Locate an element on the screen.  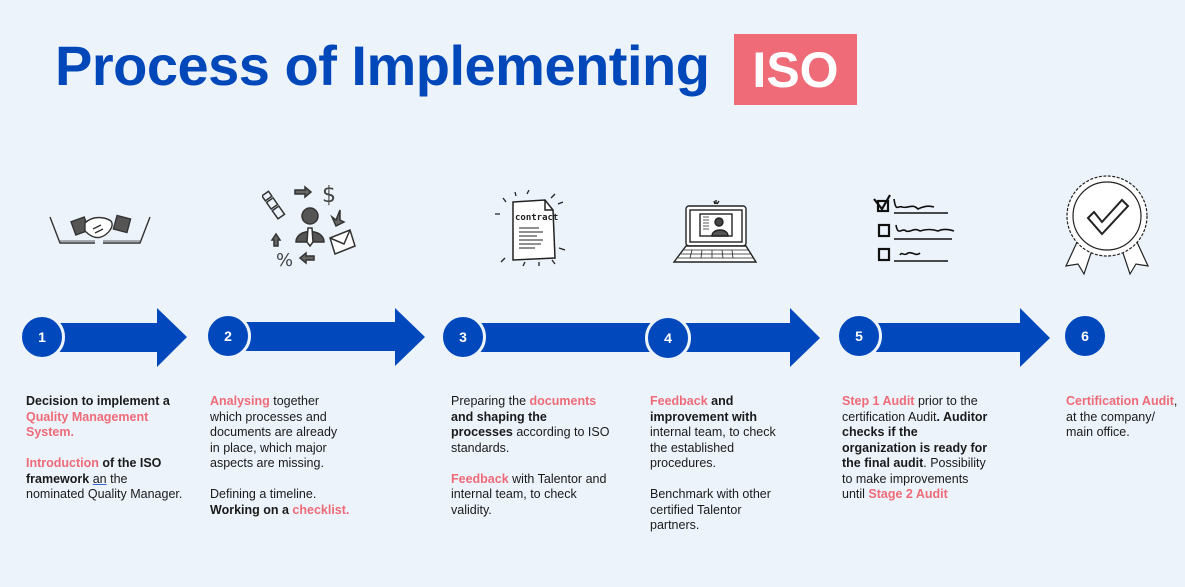
step-5-circle: 5 is located at coordinates (859, 336).